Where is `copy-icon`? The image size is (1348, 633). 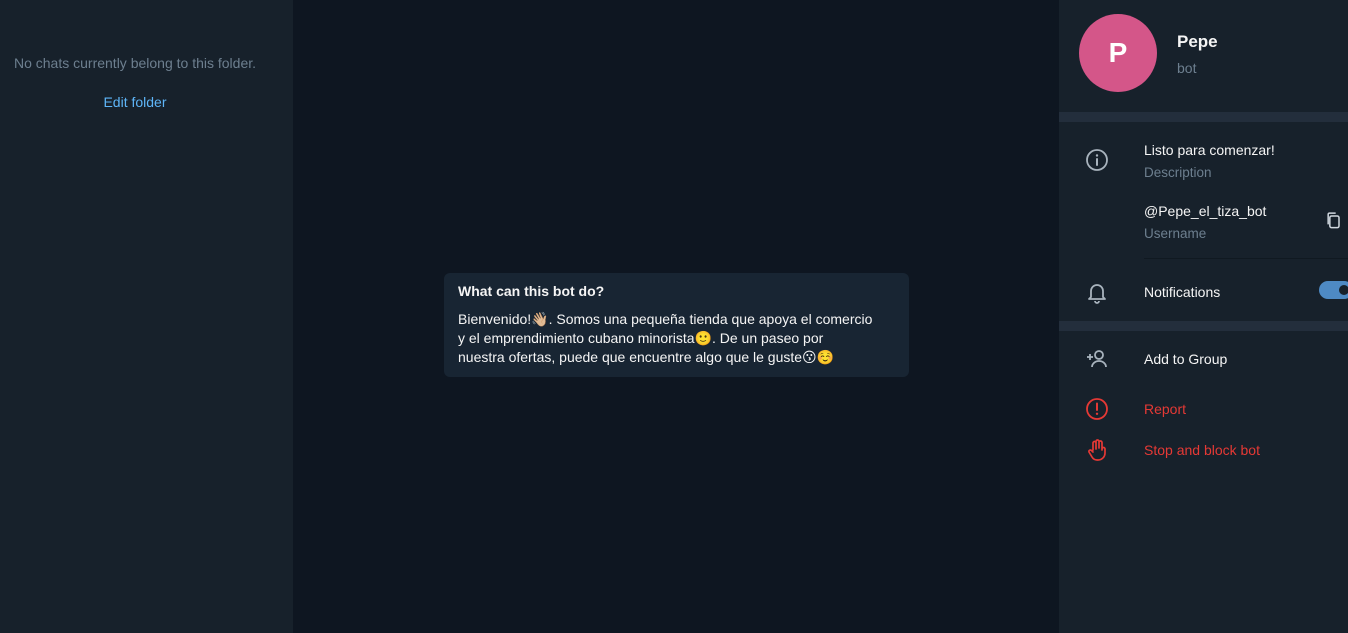 copy-icon is located at coordinates (1334, 221).